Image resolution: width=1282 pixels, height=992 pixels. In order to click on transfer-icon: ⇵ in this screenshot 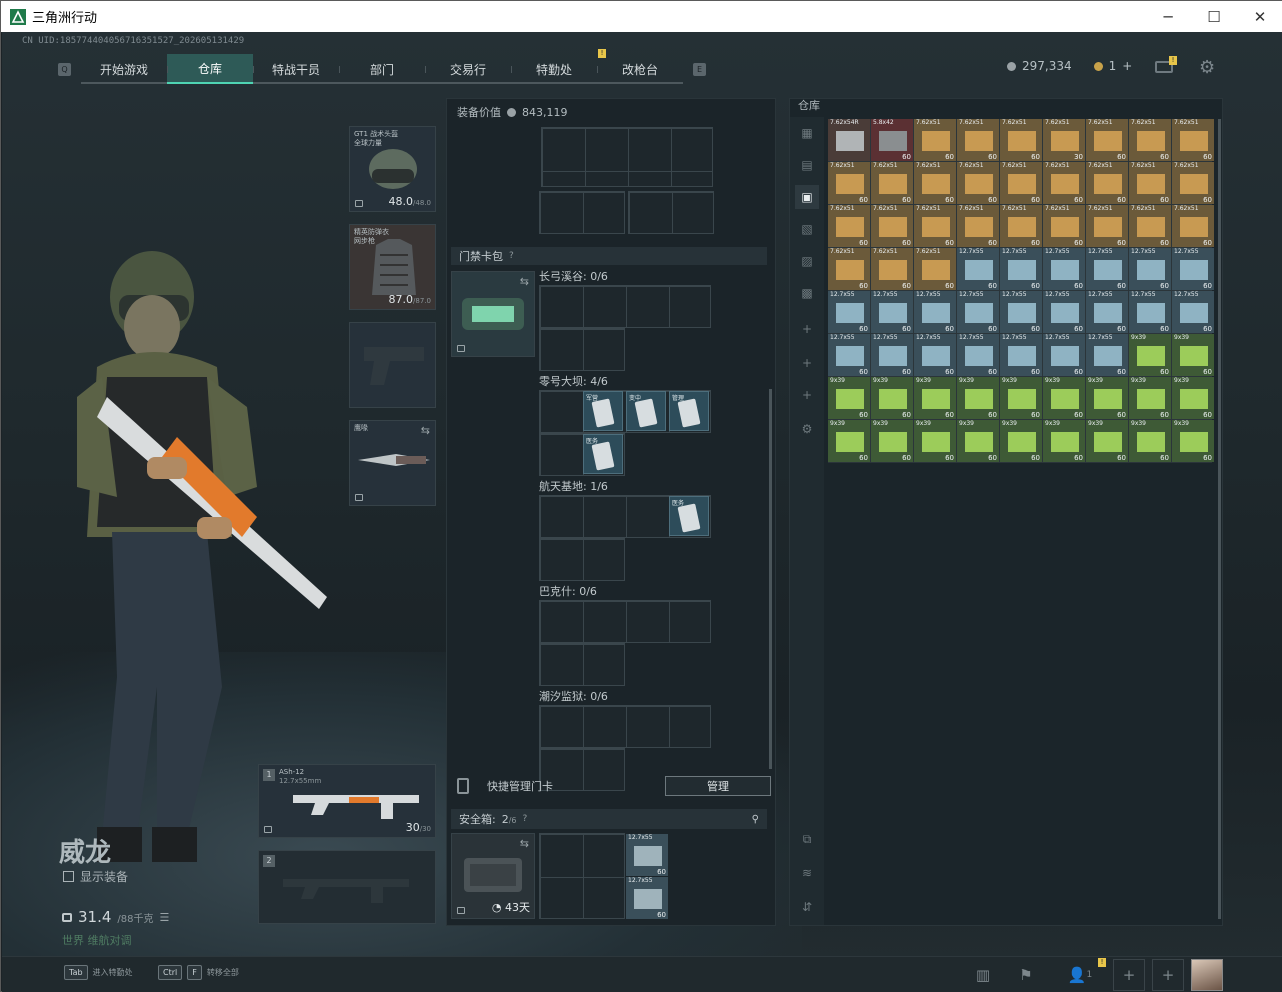, I will do `click(807, 907)`.